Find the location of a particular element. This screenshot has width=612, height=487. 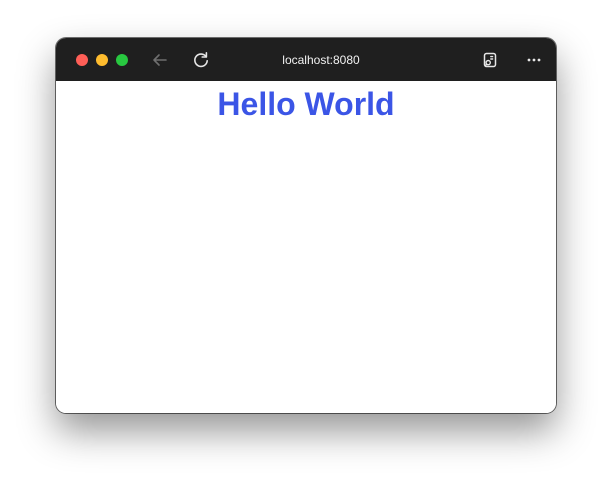

reload-button is located at coordinates (201, 60).